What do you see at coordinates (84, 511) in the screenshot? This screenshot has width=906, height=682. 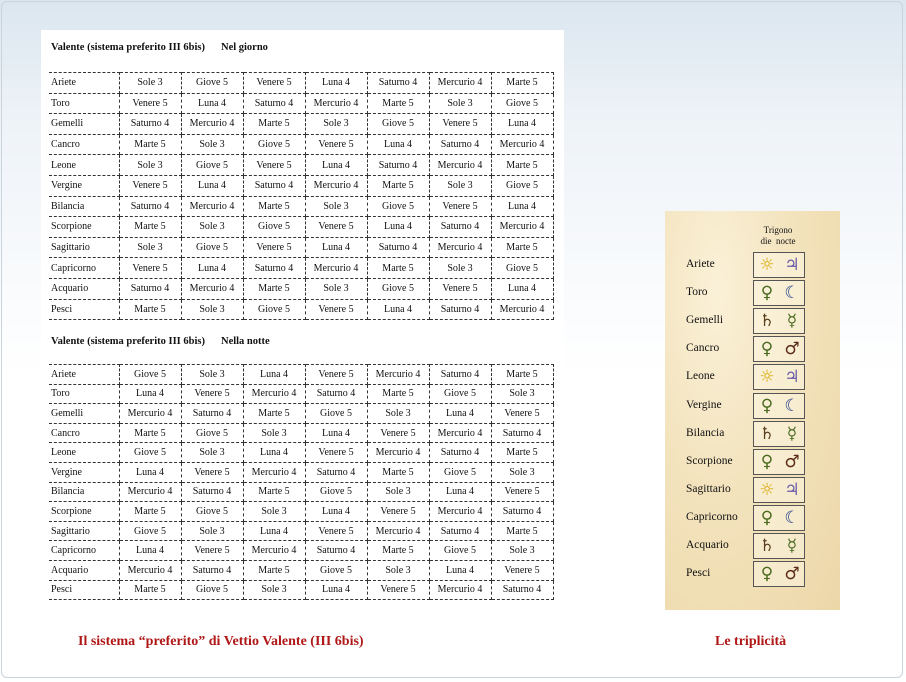 I see `night-table-sign-label: Scorpione` at bounding box center [84, 511].